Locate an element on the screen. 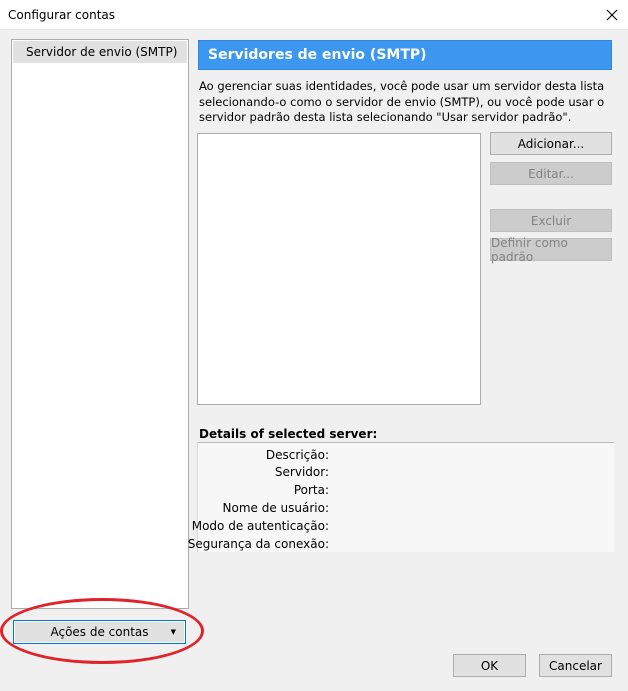 Image resolution: width=628 pixels, height=691 pixels. window-titlebar: Configurar contas is located at coordinates (314, 15).